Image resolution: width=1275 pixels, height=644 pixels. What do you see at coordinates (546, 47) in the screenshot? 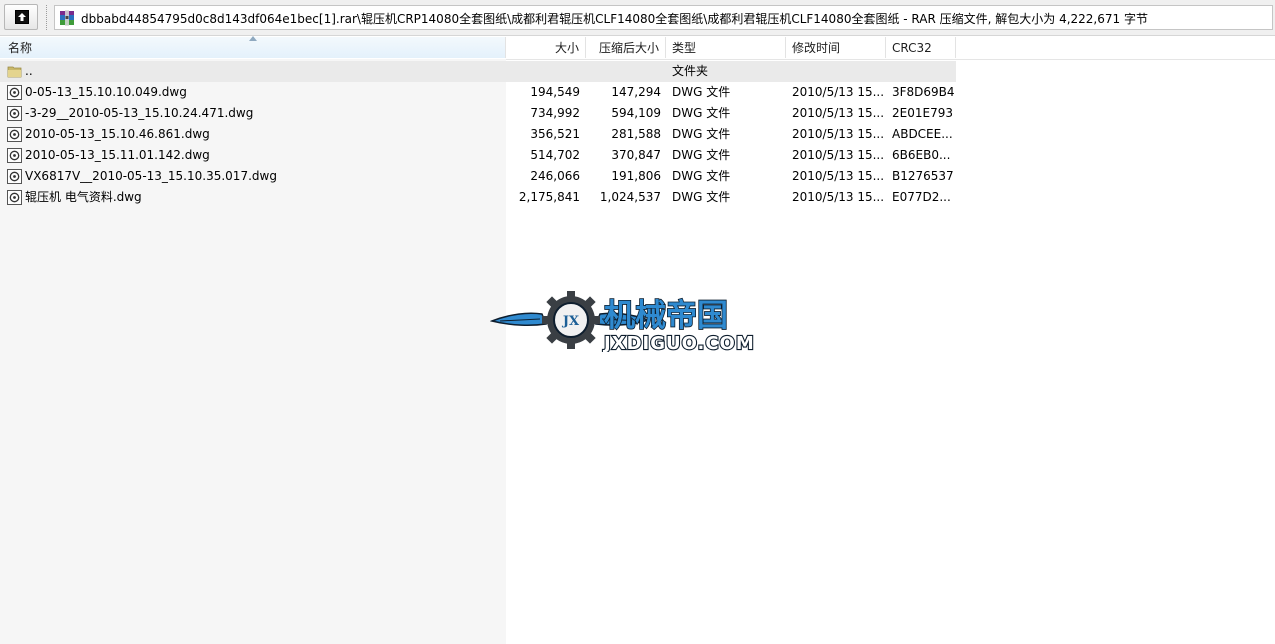
I see `column-header-size: 大小` at bounding box center [546, 47].